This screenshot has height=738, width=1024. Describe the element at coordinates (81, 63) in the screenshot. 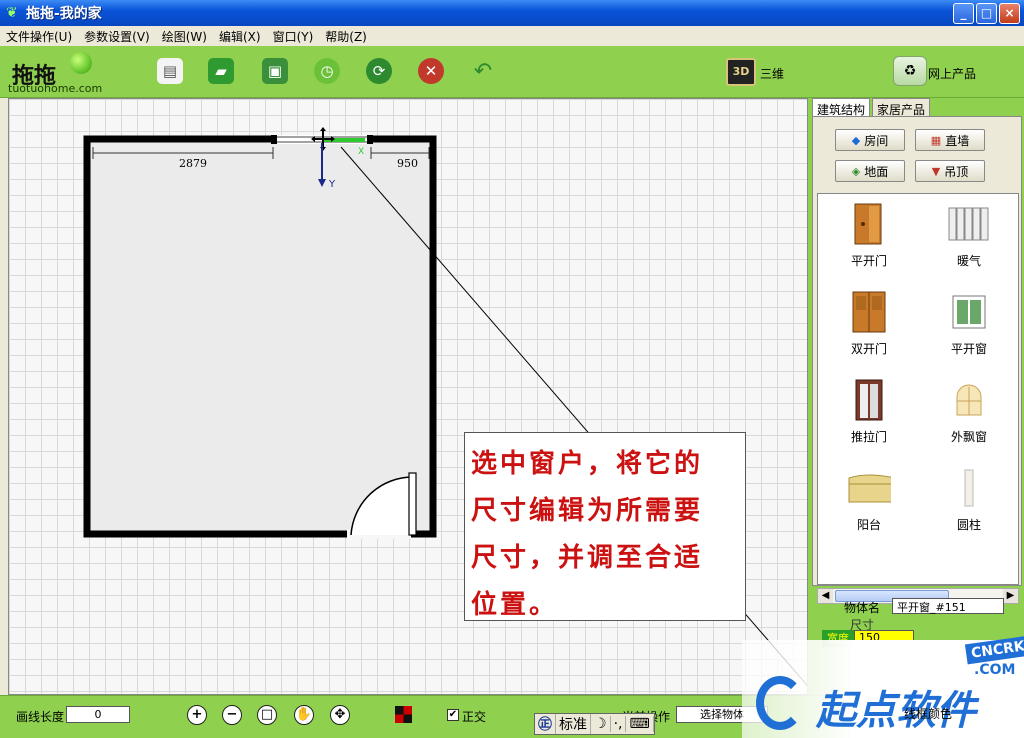

I see `logo-ball-icon` at that location.